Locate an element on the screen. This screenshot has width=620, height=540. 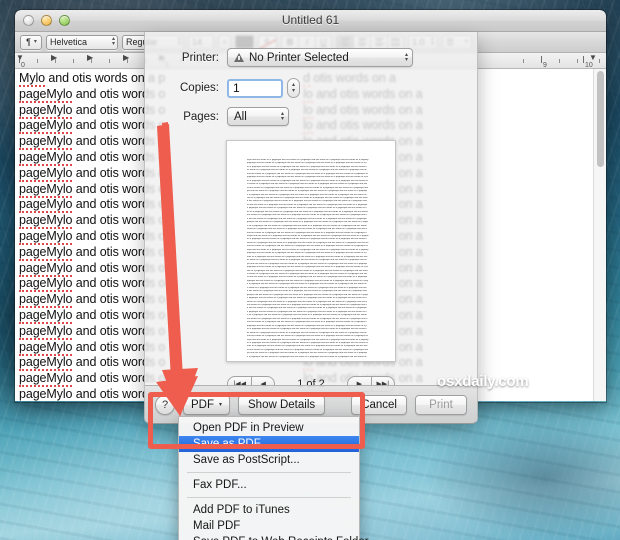
cancel-button: Cancel is located at coordinates (379, 404).